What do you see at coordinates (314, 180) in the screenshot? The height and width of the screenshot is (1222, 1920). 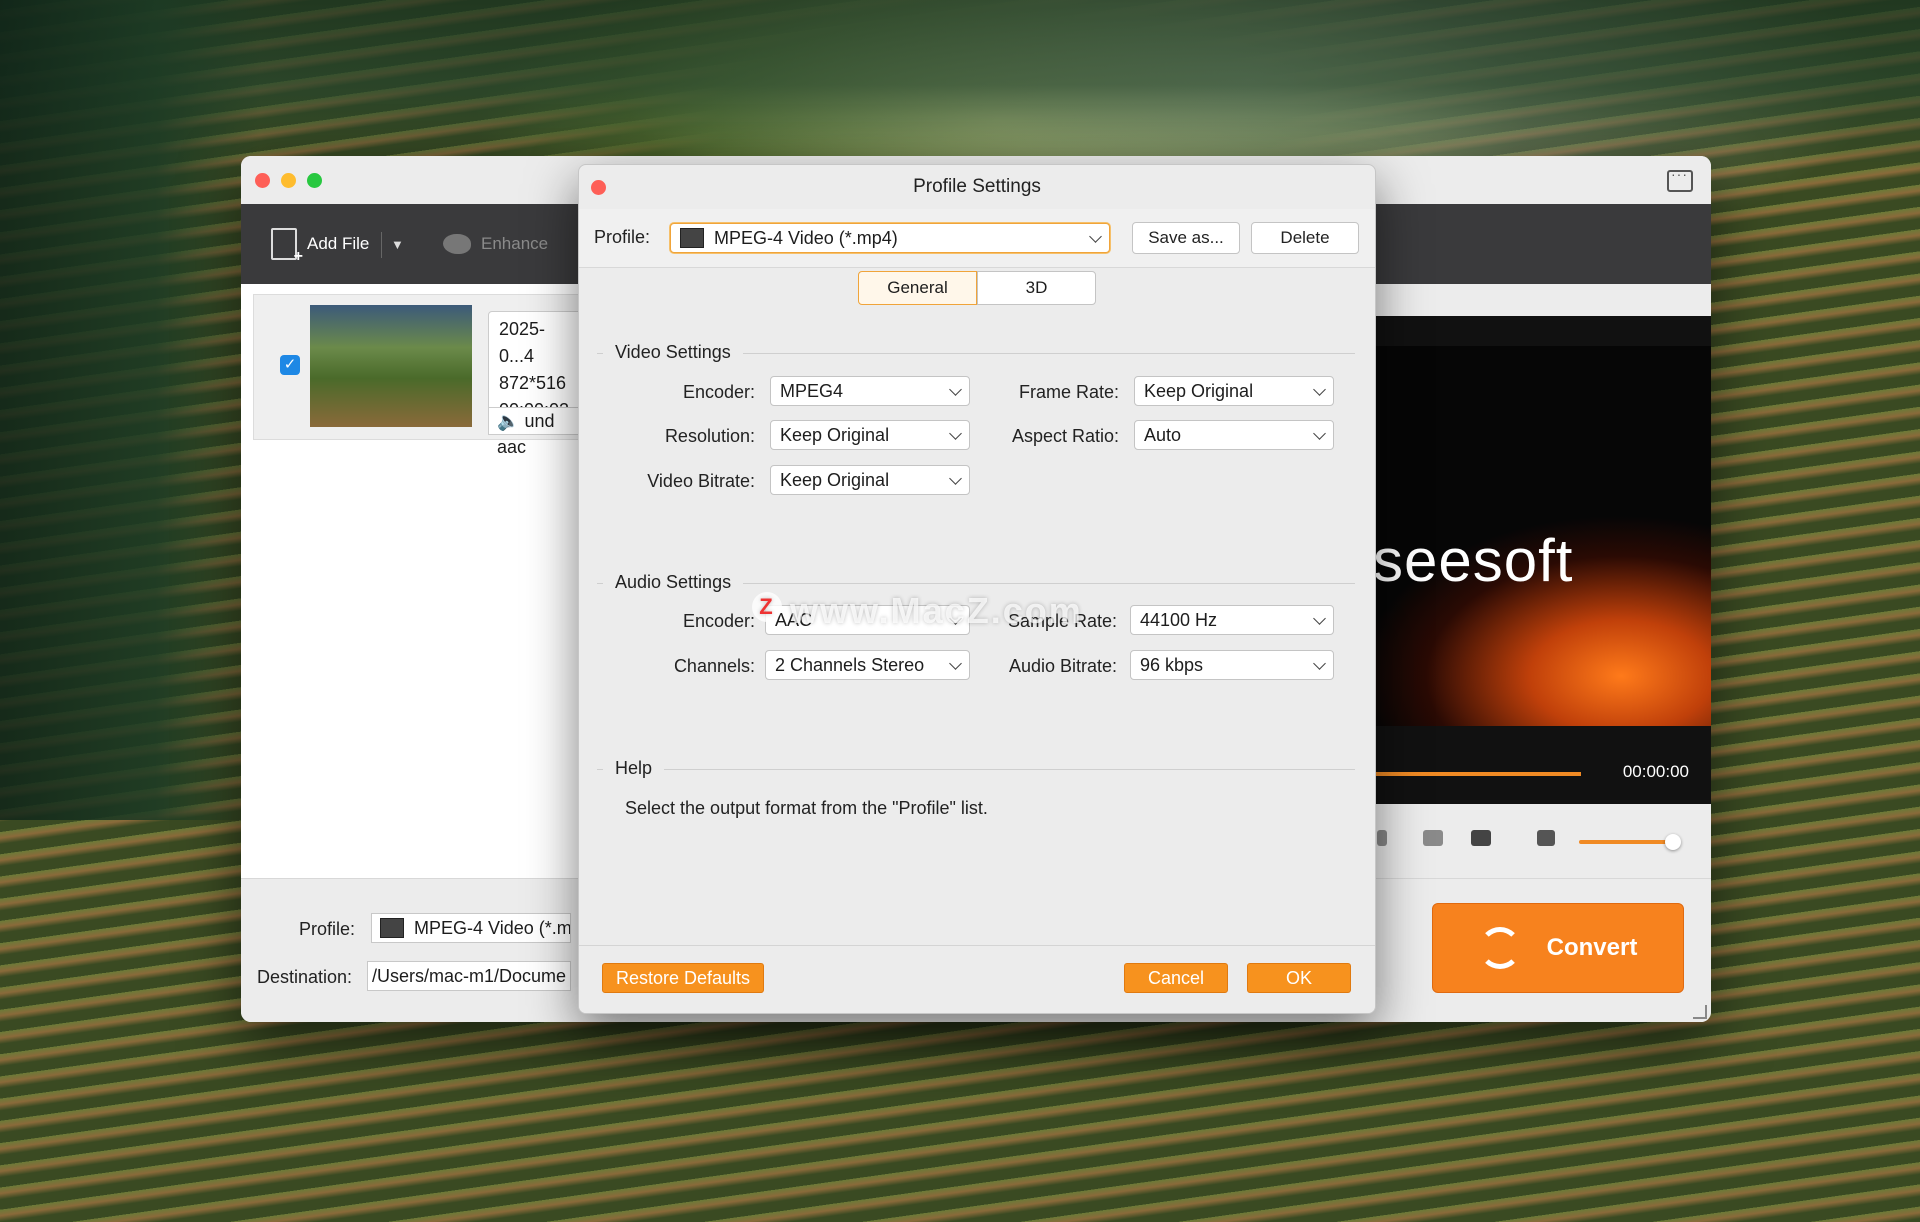 I see `zoom-window-button` at bounding box center [314, 180].